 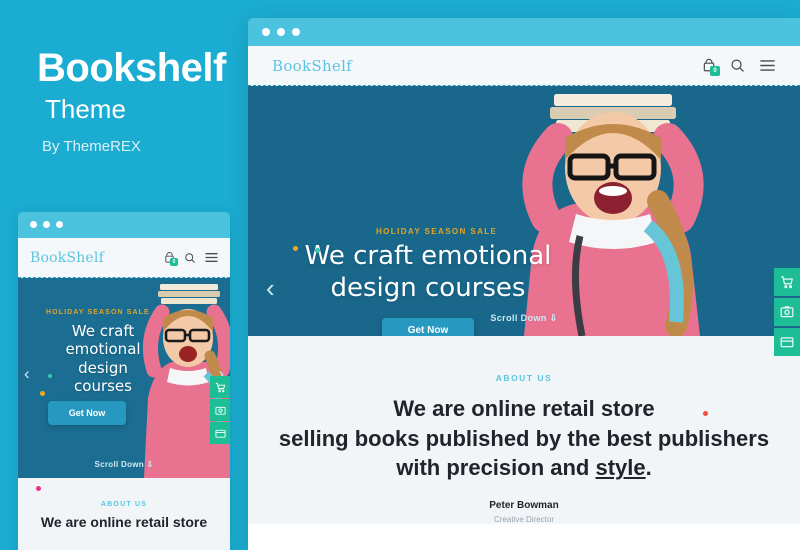 I want to click on mini-about-section: ABOUT US We are online retail store, so click(x=124, y=514).